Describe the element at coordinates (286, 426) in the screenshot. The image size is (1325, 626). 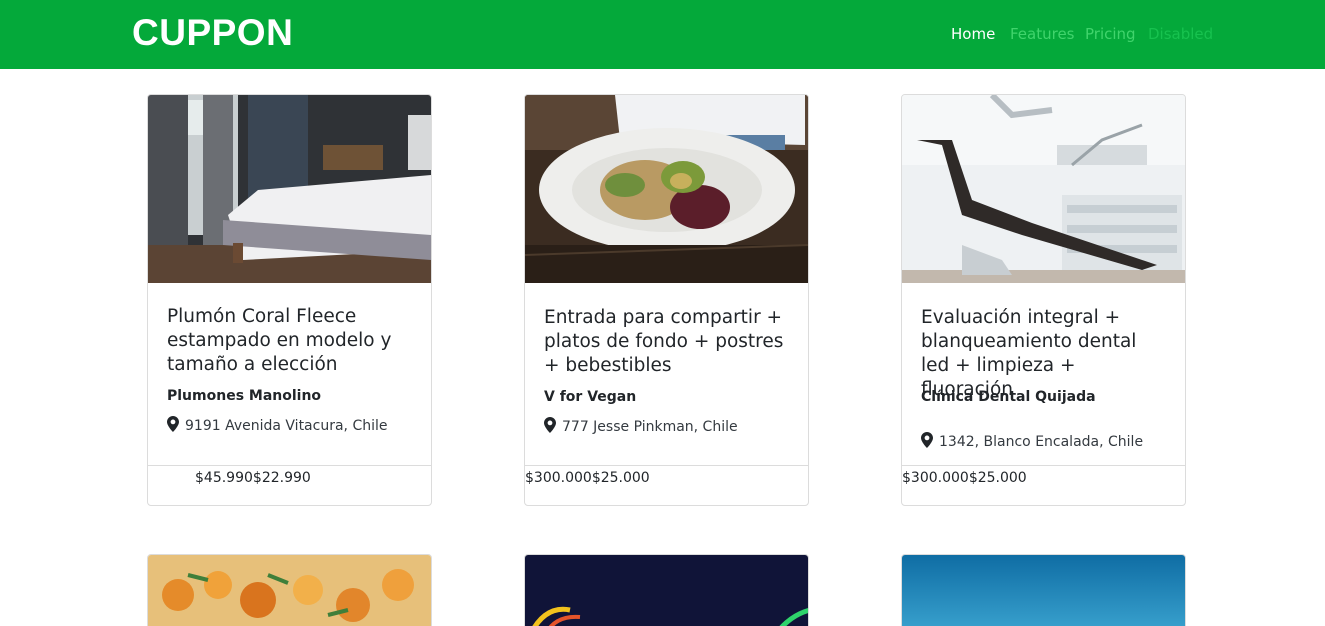
I see `deal-location-text: 9191 Avenida Vitacura, Chile` at that location.